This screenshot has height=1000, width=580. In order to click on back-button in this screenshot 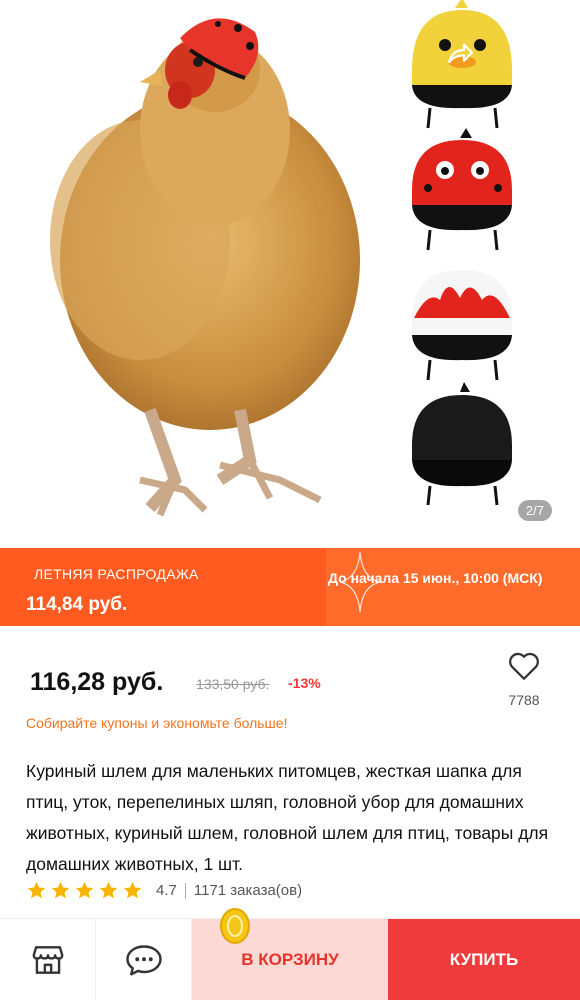, I will do `click(44, 54)`.